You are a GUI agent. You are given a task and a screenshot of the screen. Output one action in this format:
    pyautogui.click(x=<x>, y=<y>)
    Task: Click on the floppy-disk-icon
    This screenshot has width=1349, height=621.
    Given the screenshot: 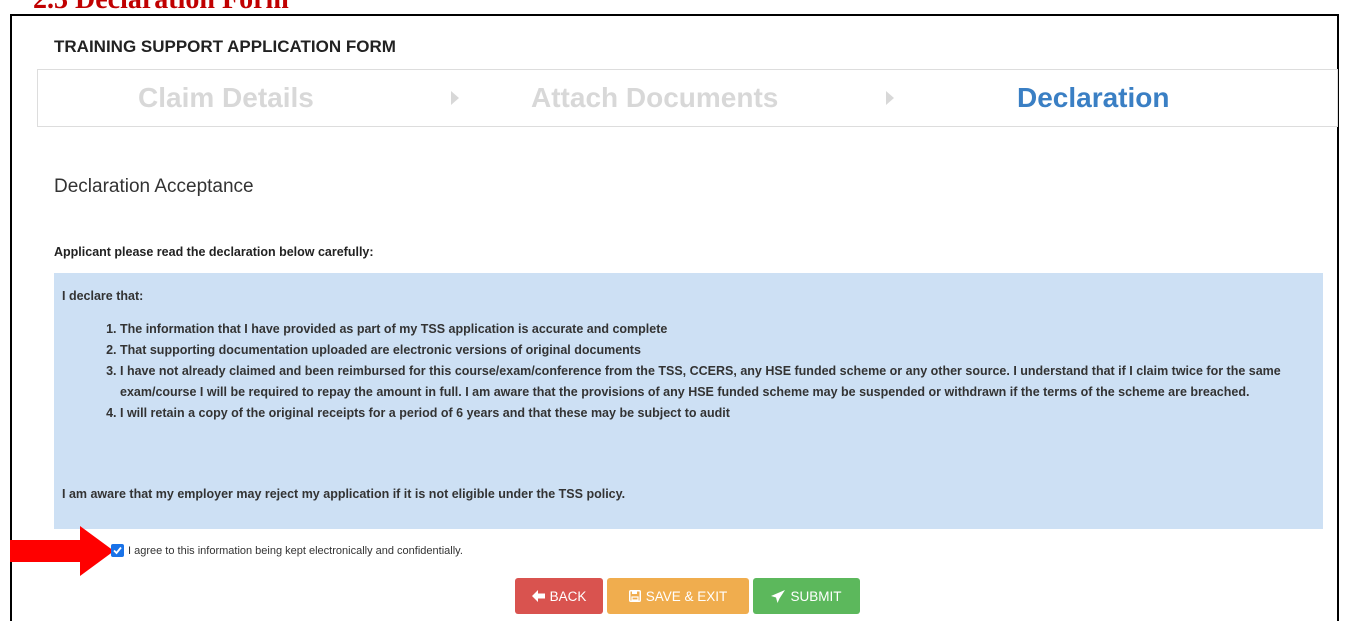 What is the action you would take?
    pyautogui.click(x=634, y=596)
    